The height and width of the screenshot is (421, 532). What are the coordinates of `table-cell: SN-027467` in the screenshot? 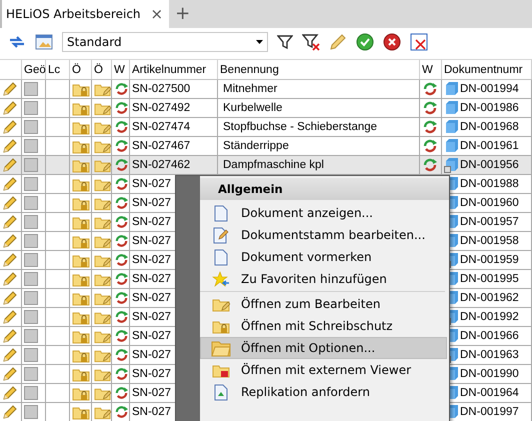 It's located at (161, 146).